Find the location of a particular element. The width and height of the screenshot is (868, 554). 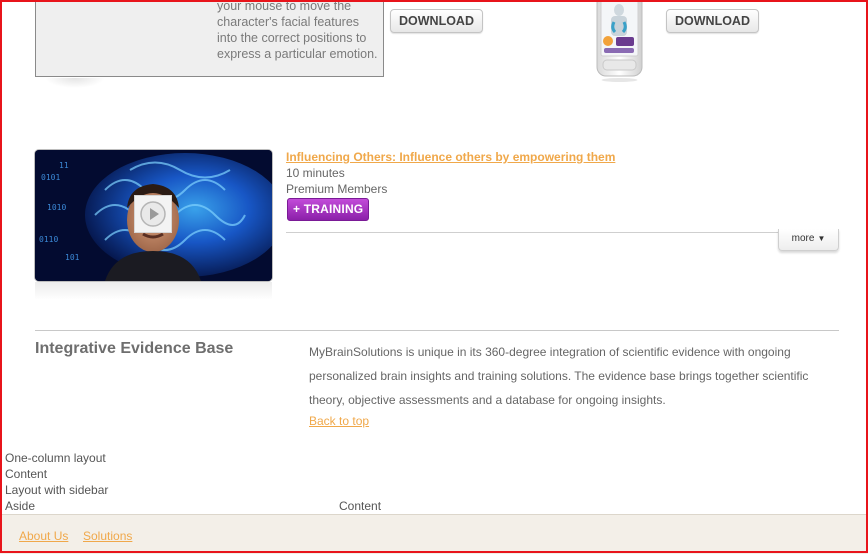

download-button-game: DOWNLOAD is located at coordinates (436, 21).